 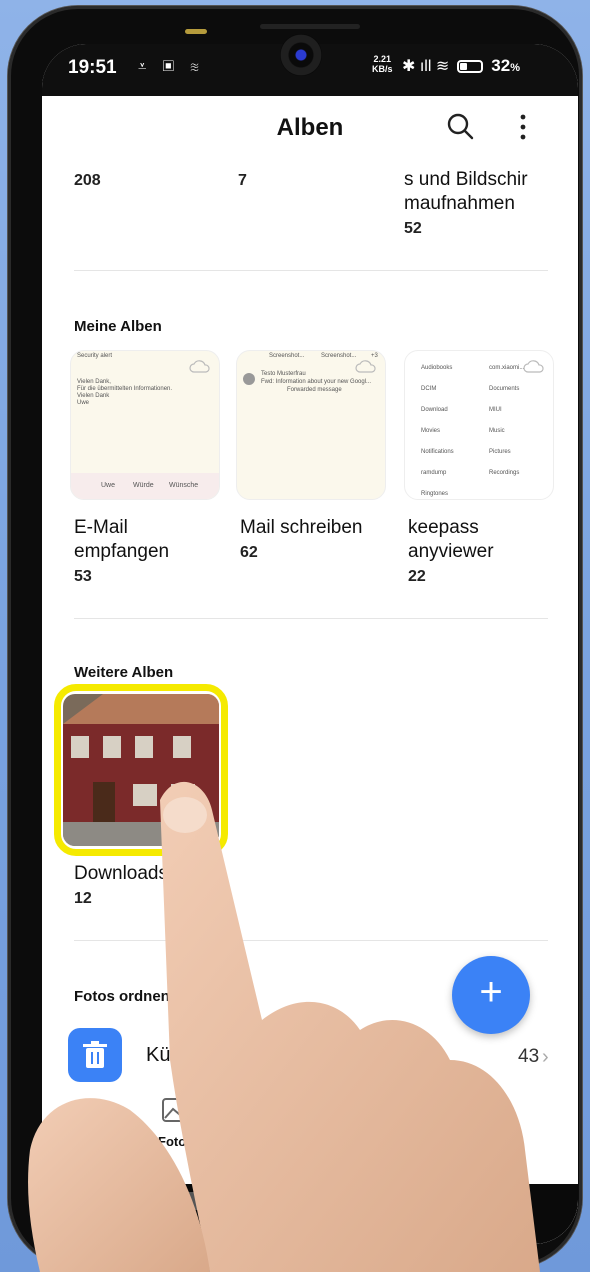 What do you see at coordinates (301, 55) in the screenshot?
I see `front-camera` at bounding box center [301, 55].